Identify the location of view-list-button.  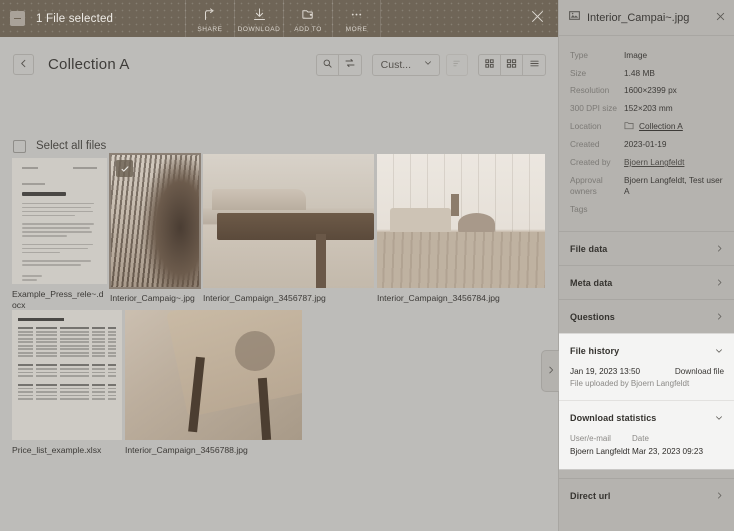
(534, 65).